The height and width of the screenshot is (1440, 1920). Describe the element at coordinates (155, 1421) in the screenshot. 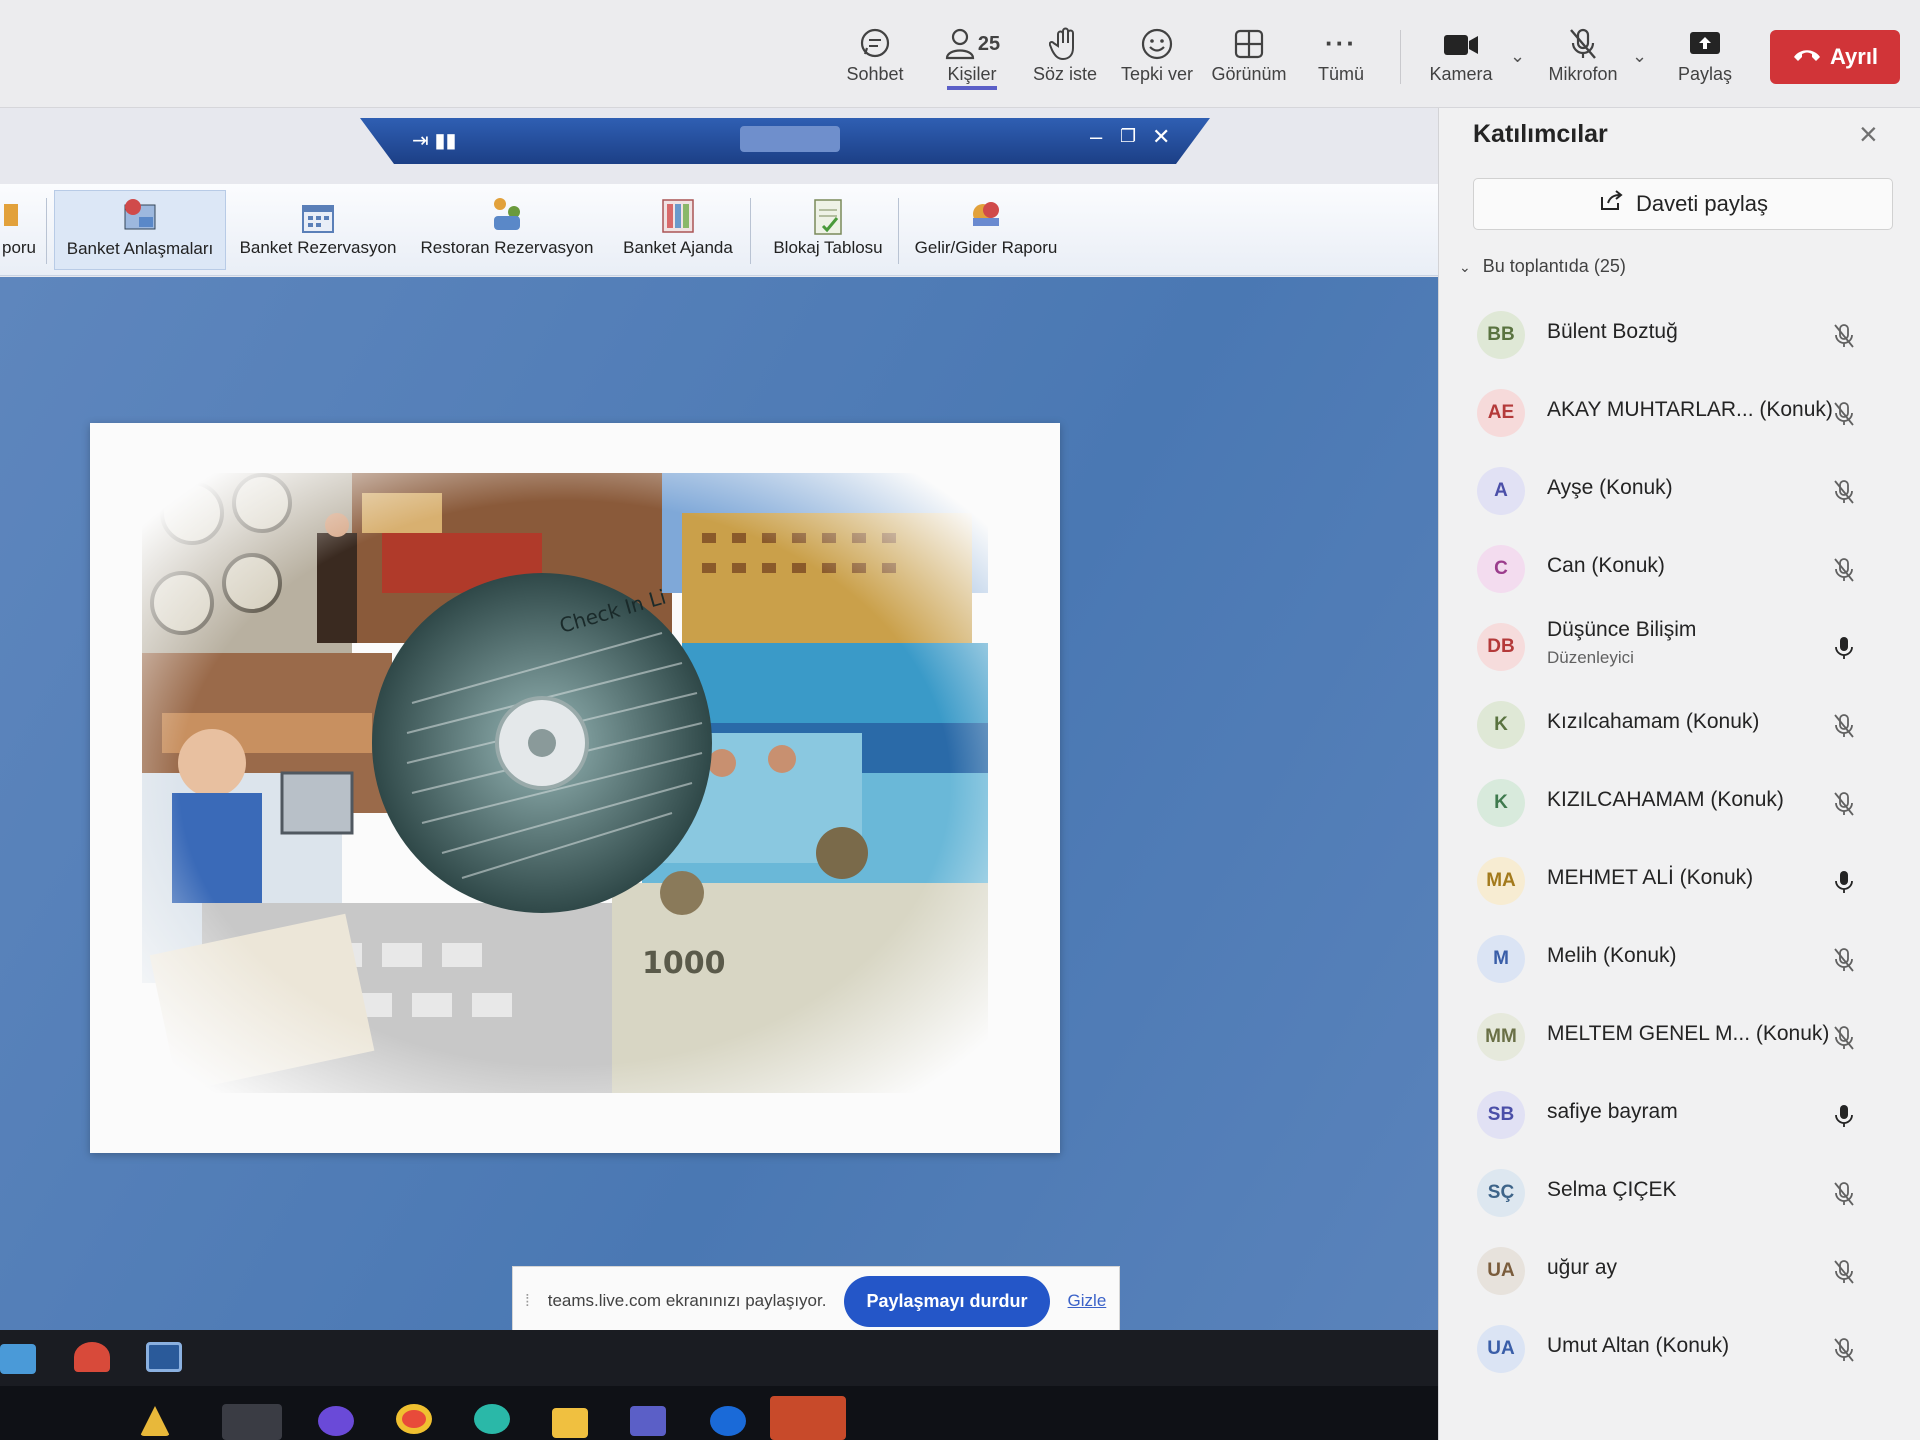

I see `taskbar-app-icon` at that location.